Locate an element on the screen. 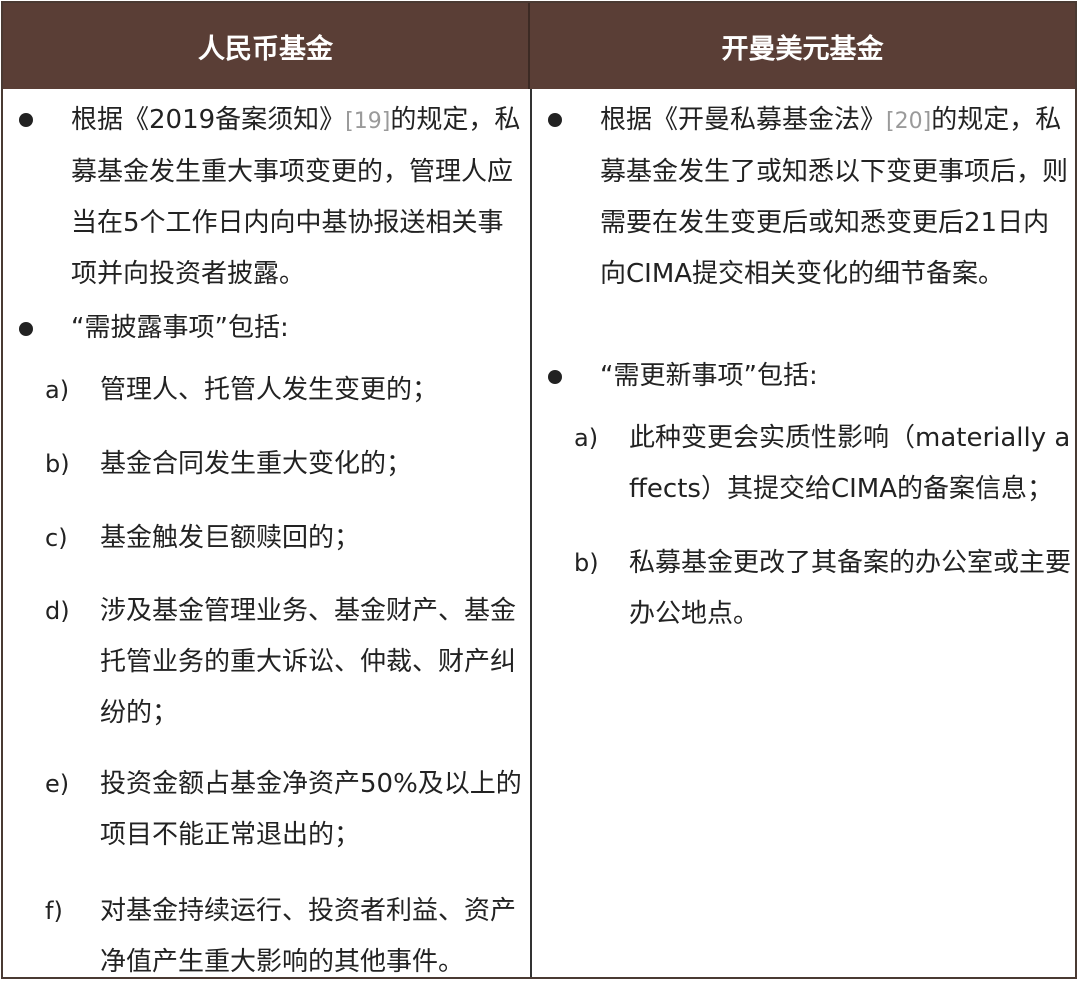 The width and height of the screenshot is (1080, 991). item-text: 私募基金更改了其备案的办公室或主要办公地点。 is located at coordinates (850, 588).